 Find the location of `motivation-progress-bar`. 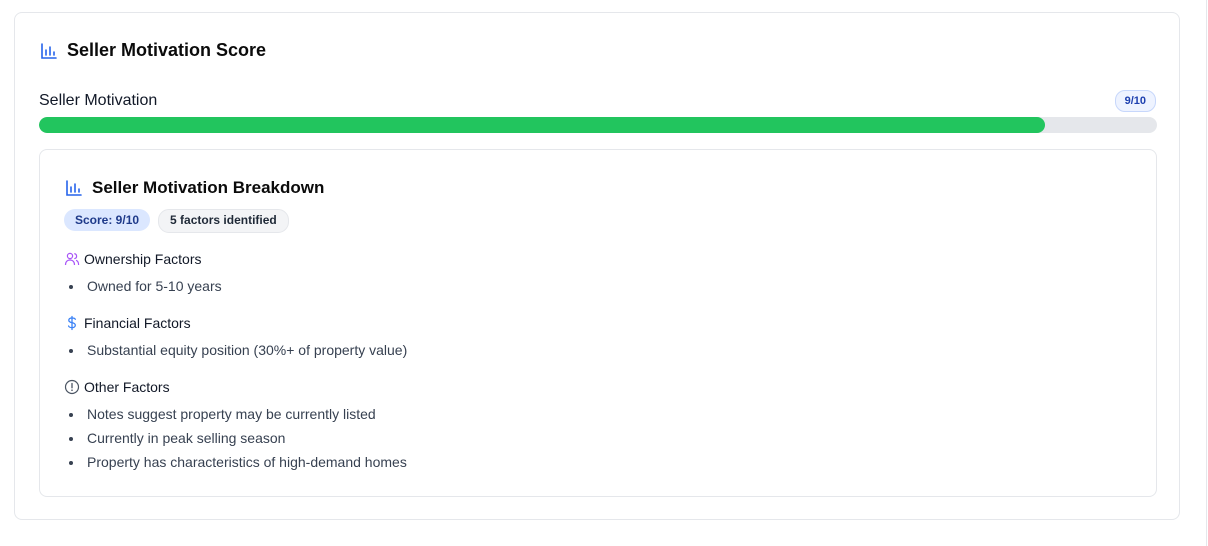

motivation-progress-bar is located at coordinates (598, 125).